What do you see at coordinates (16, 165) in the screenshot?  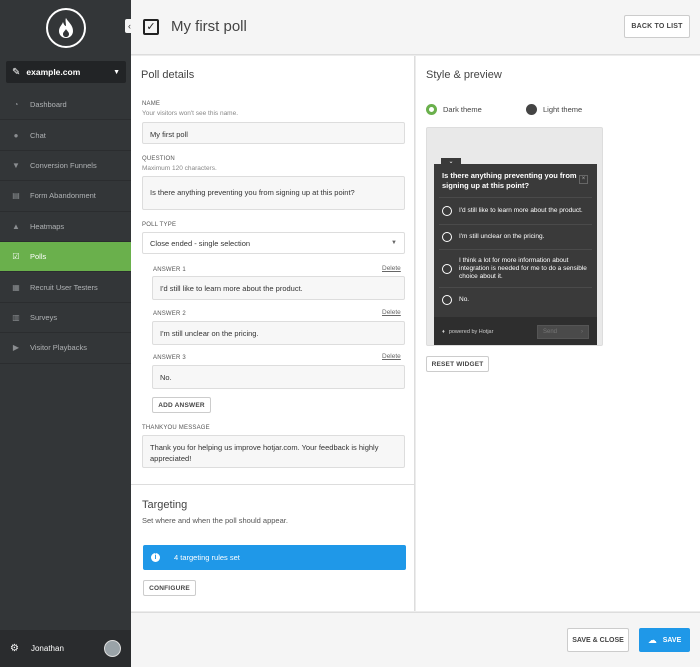 I see `funnel-icon: ▼` at bounding box center [16, 165].